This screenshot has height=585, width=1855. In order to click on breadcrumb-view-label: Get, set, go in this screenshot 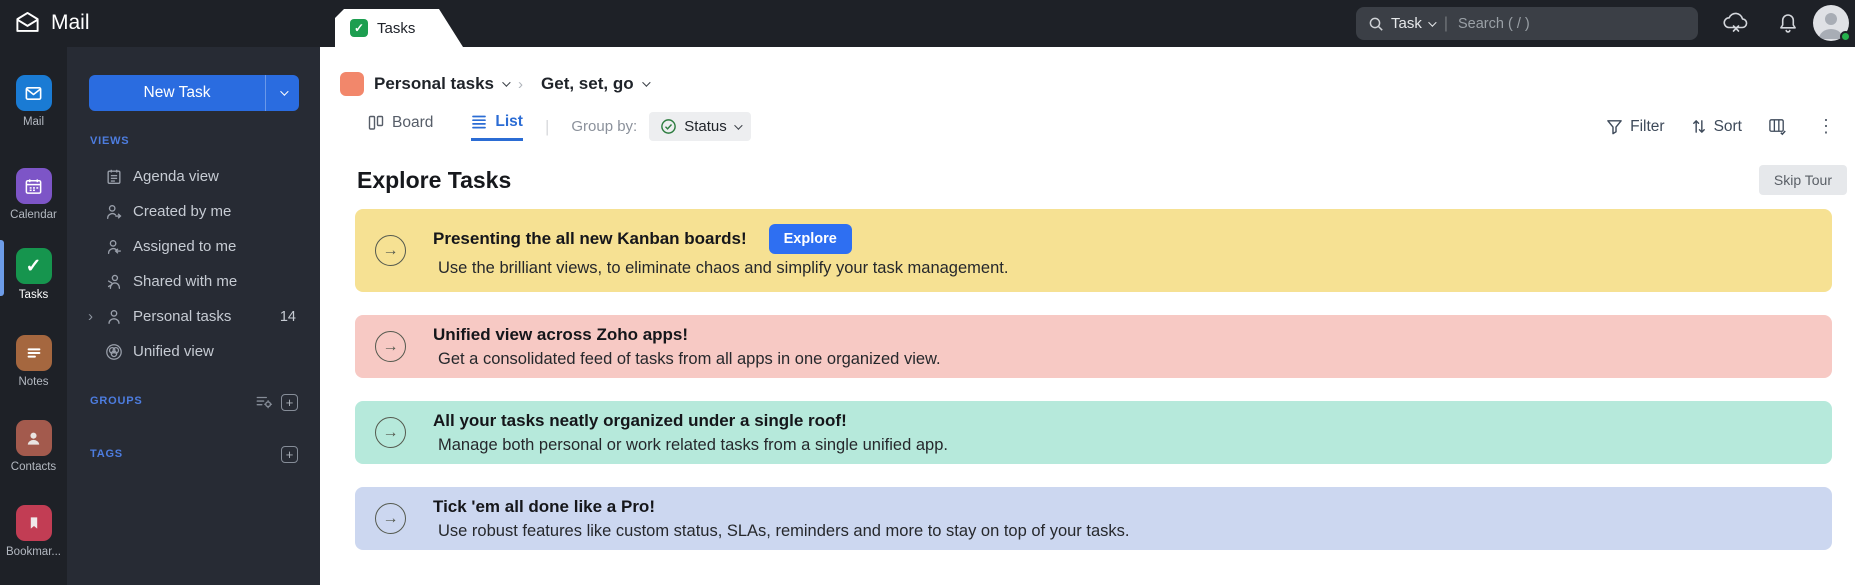, I will do `click(587, 83)`.